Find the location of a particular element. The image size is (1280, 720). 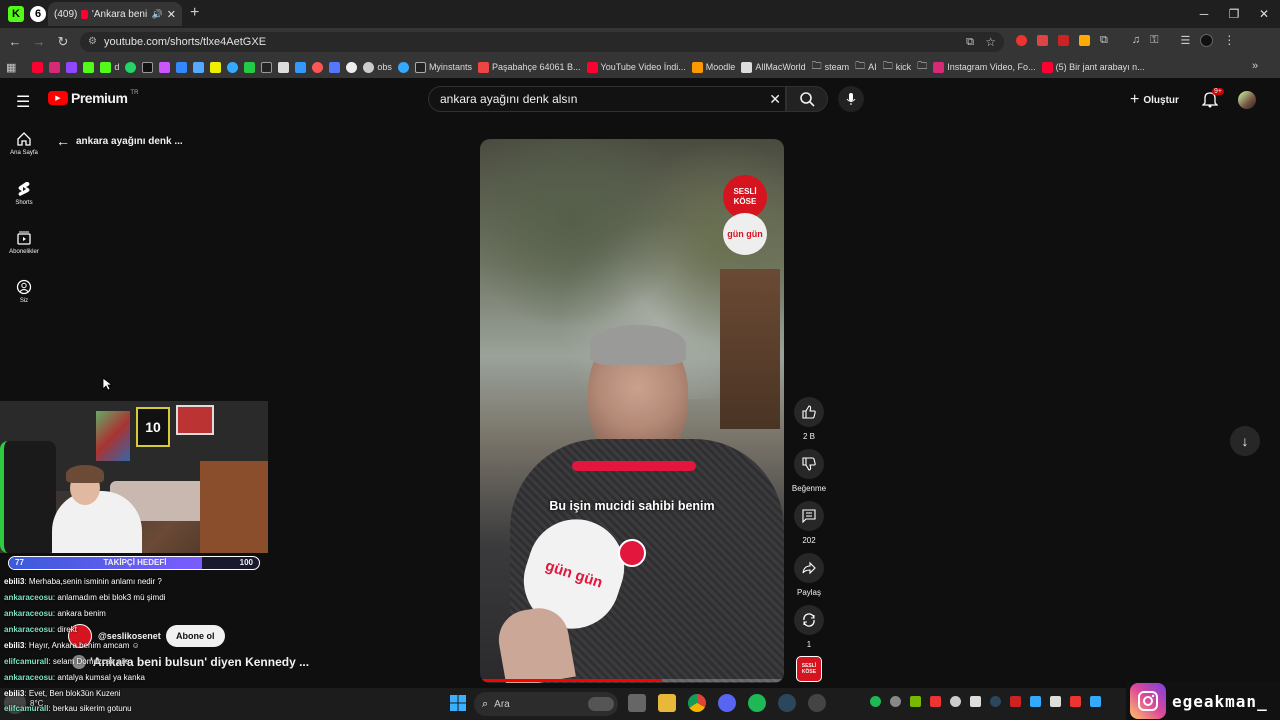

chrome-menu-icon: ⋮ is located at coordinates (1229, 40).